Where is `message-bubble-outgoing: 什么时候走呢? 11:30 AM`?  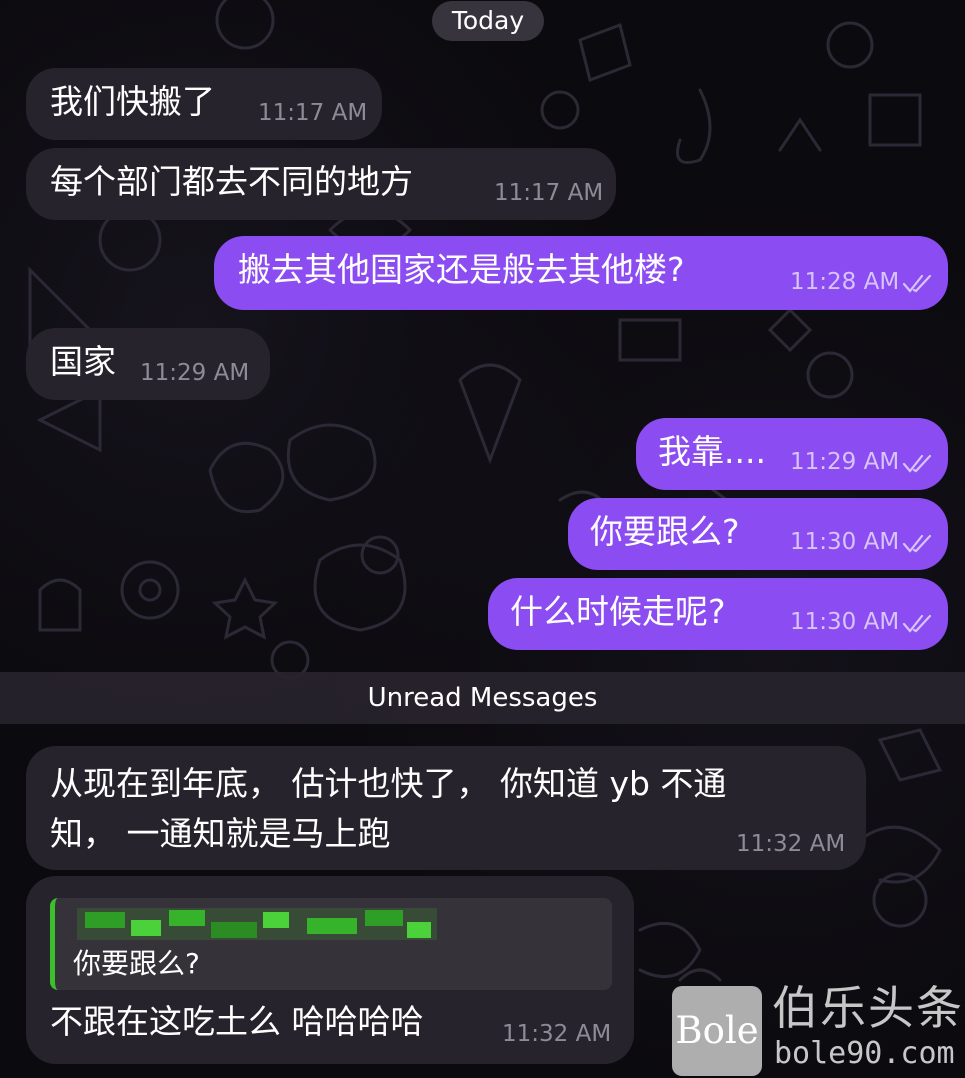
message-bubble-outgoing: 什么时候走呢? 11:30 AM is located at coordinates (718, 614).